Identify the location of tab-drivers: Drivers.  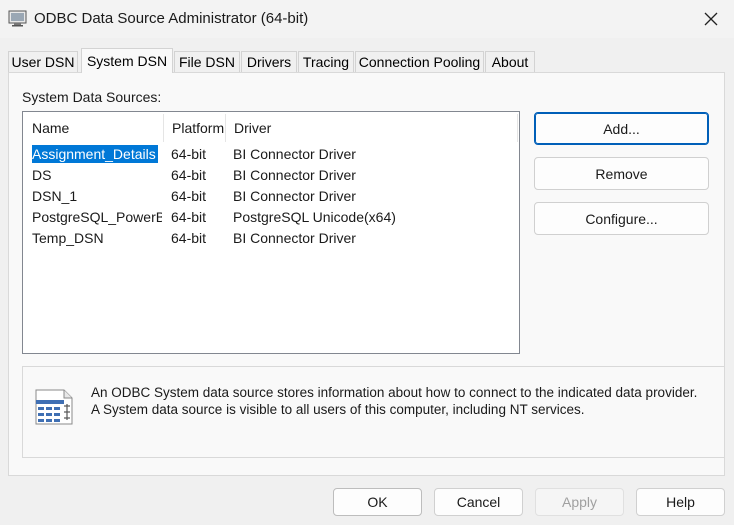
(269, 61).